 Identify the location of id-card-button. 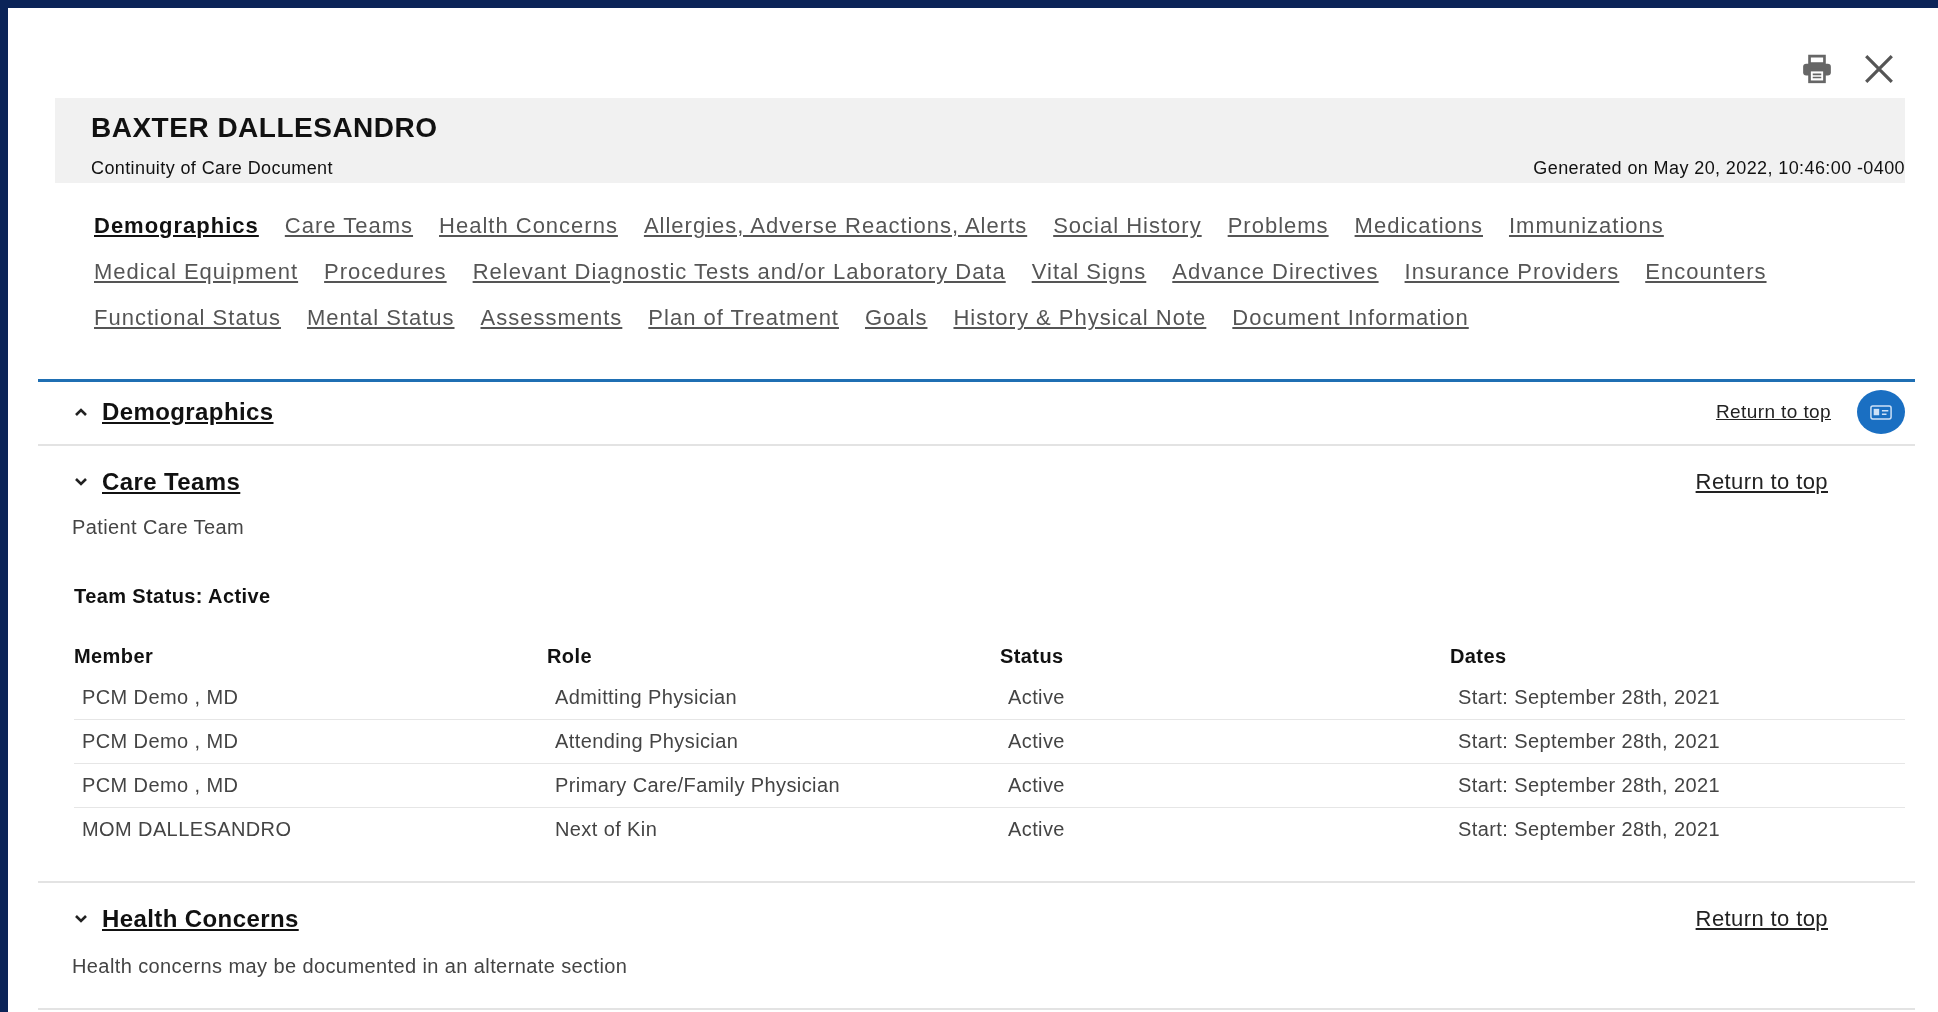
(1881, 412).